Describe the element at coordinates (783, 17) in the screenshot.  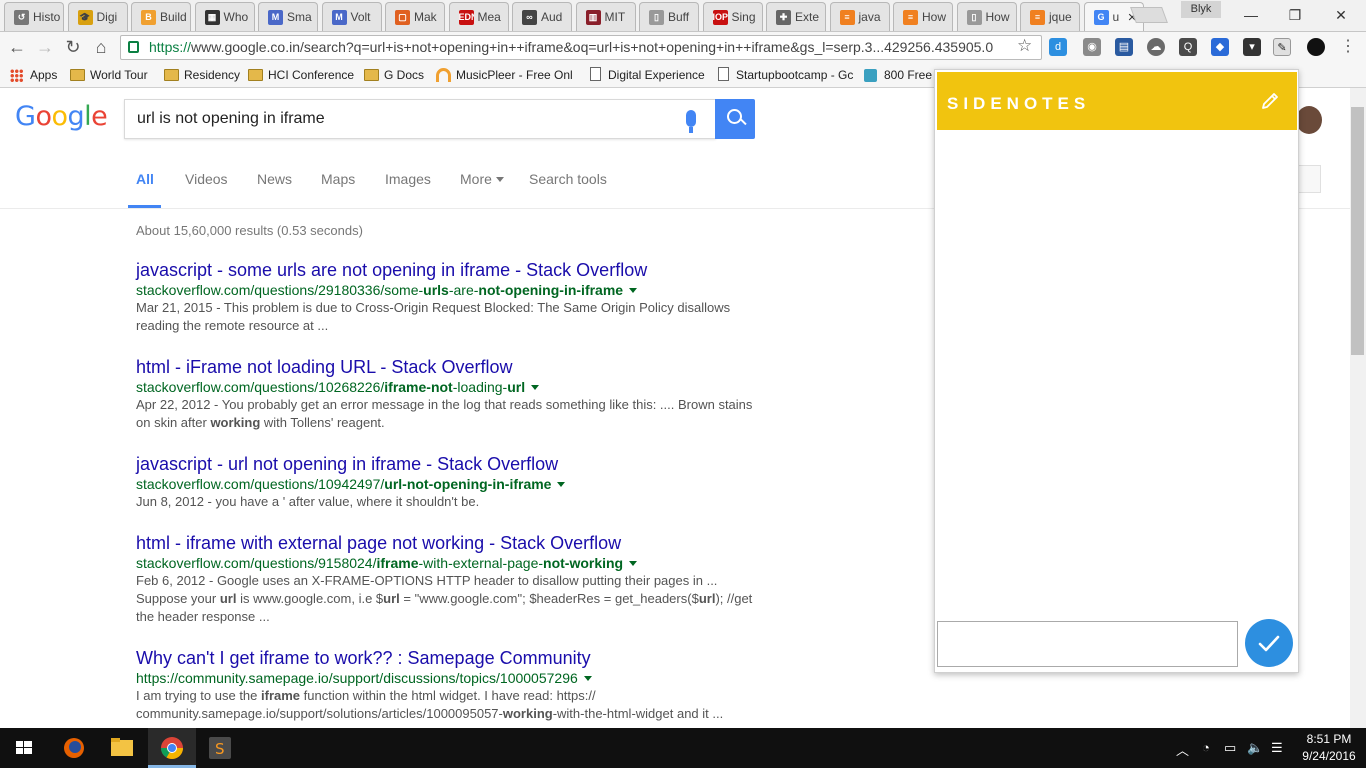
I see `tab-favicon-icon: ✚` at that location.